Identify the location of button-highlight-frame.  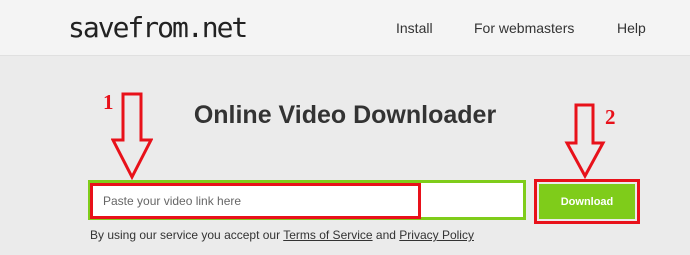
(587, 201).